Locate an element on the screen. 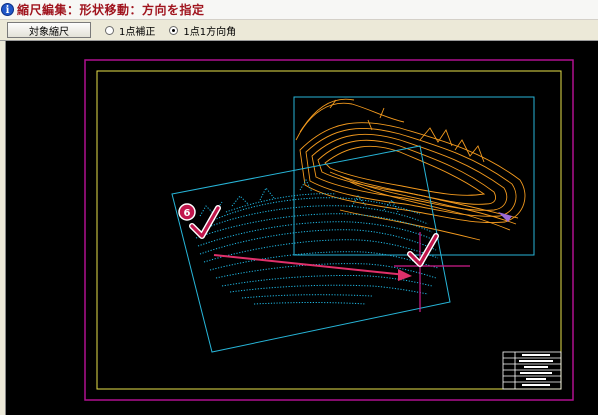 The width and height of the screenshot is (598, 415). check-mark-start is located at coordinates (205, 222).